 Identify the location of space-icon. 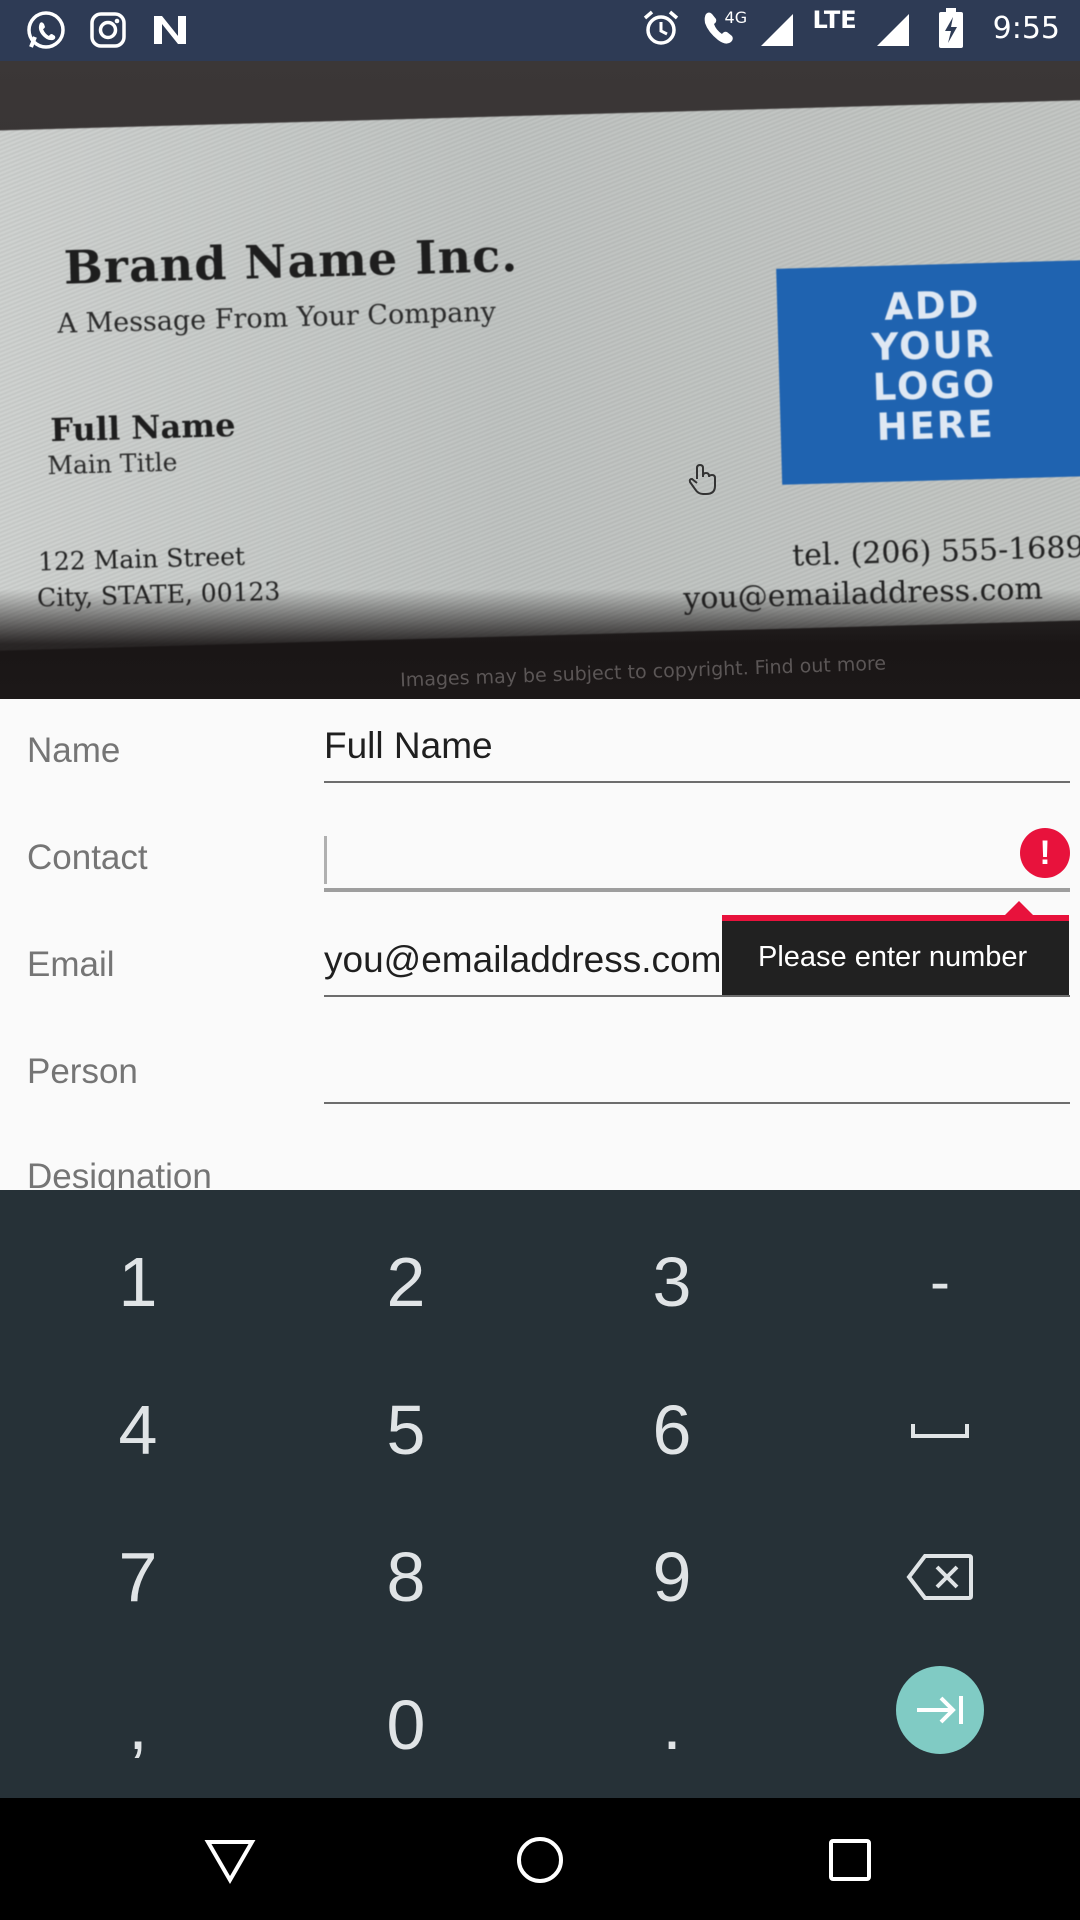
(940, 1430).